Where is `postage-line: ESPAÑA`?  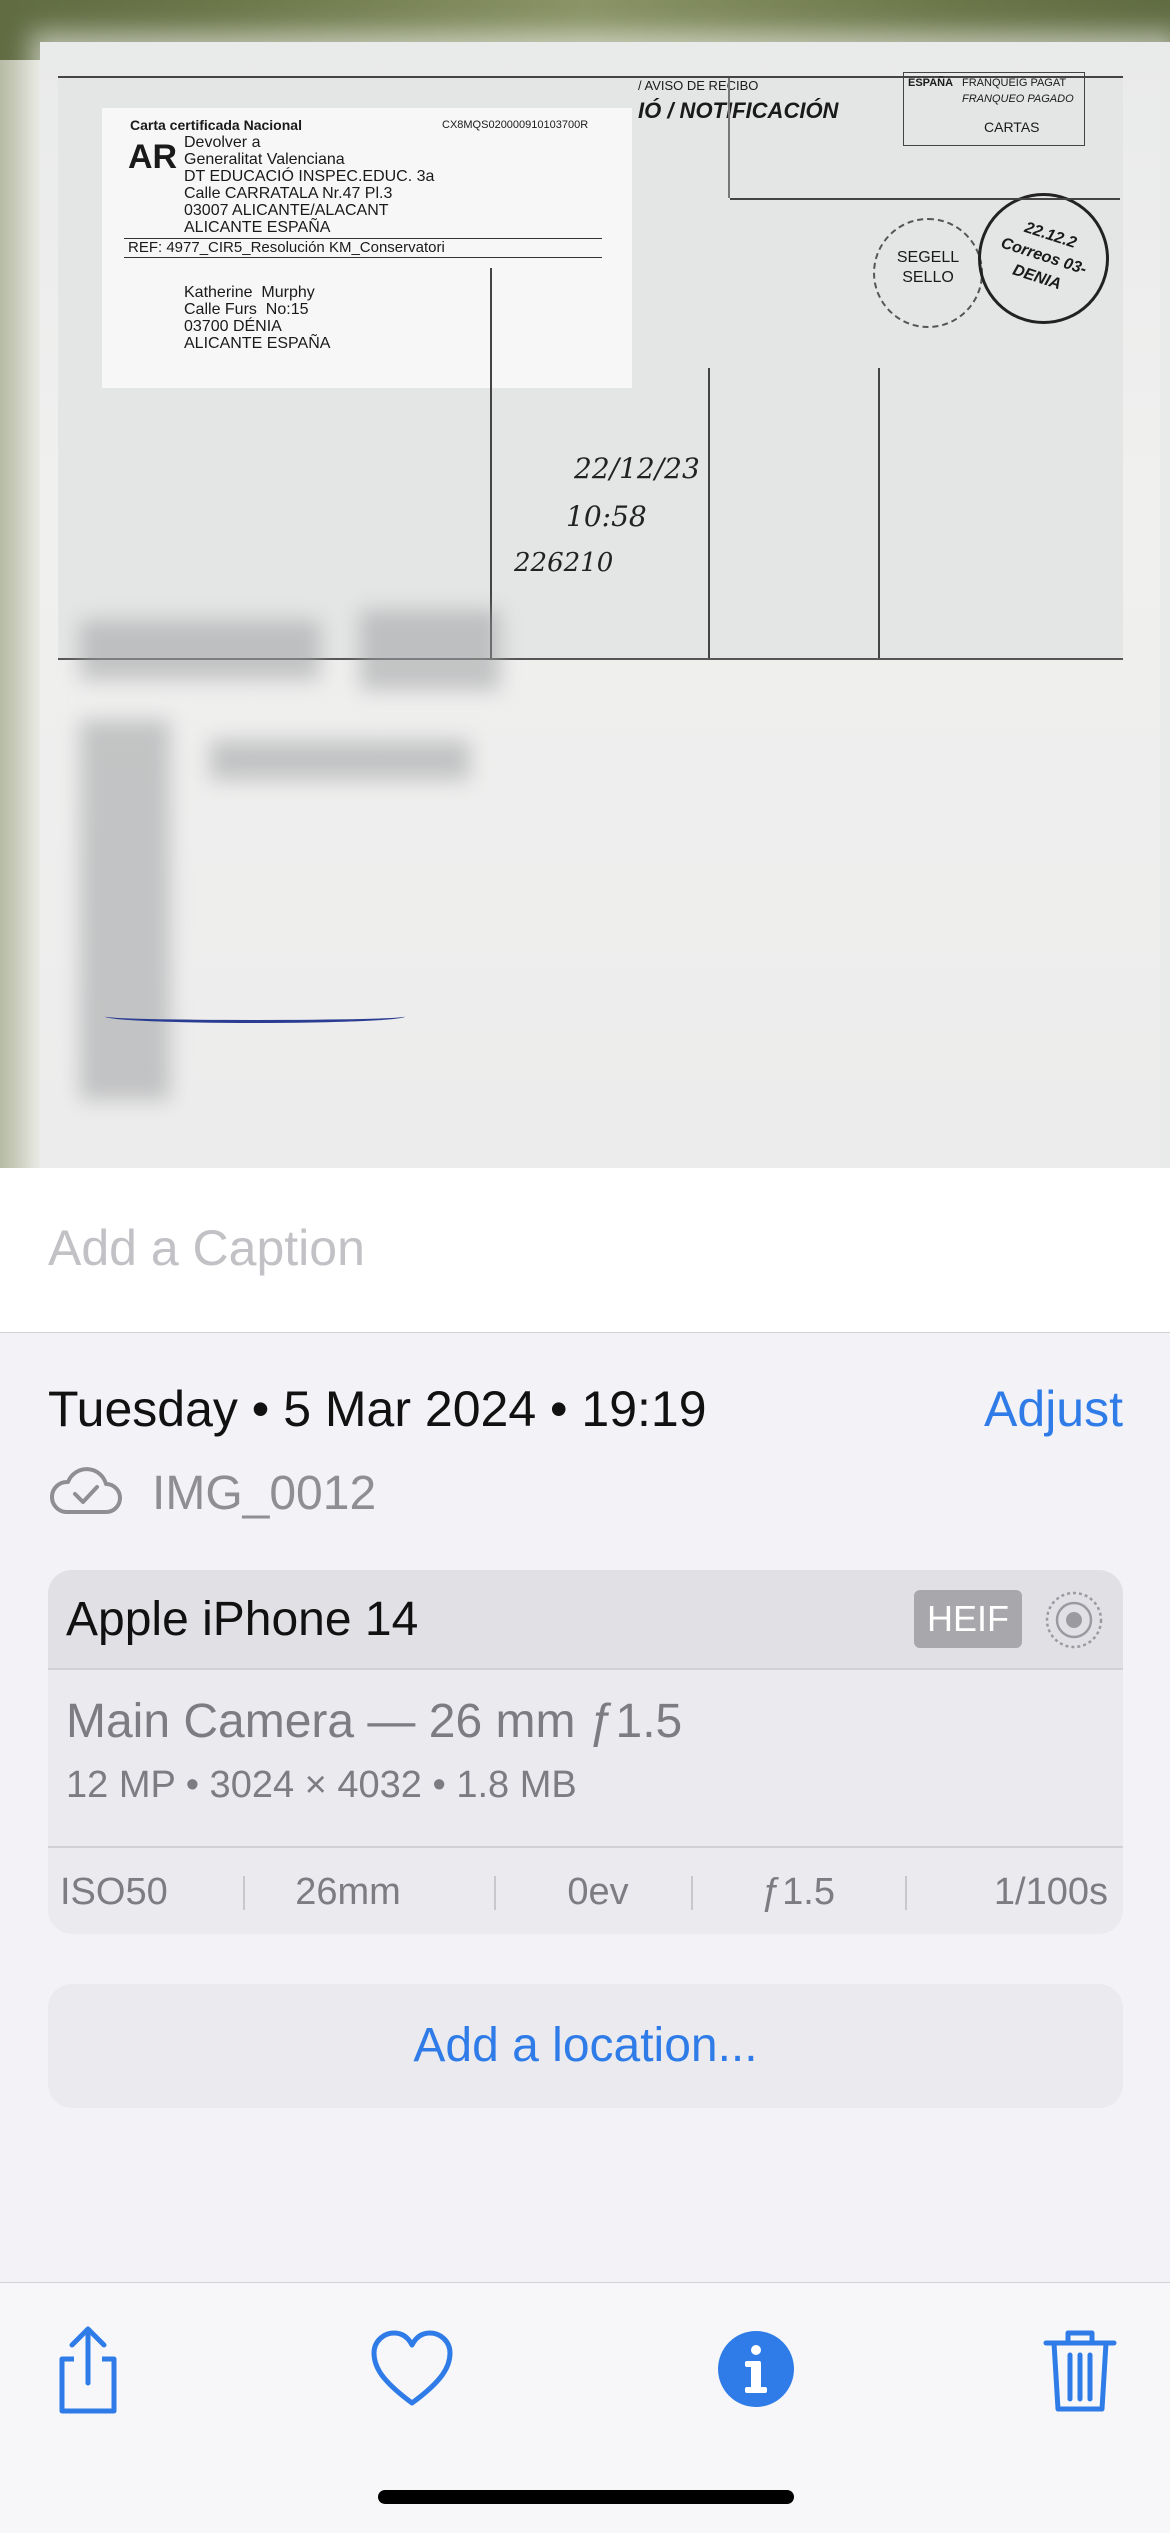 postage-line: ESPAÑA is located at coordinates (931, 83).